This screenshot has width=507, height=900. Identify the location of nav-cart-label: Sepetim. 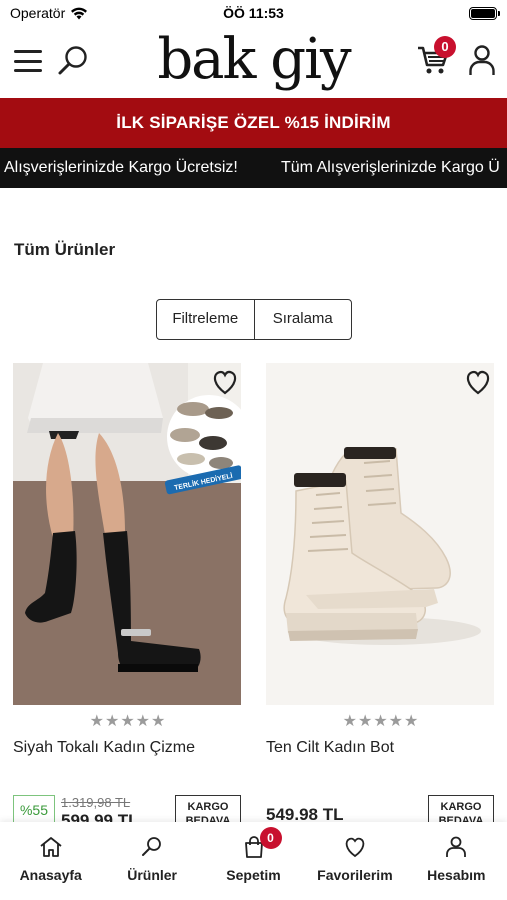
(253, 875).